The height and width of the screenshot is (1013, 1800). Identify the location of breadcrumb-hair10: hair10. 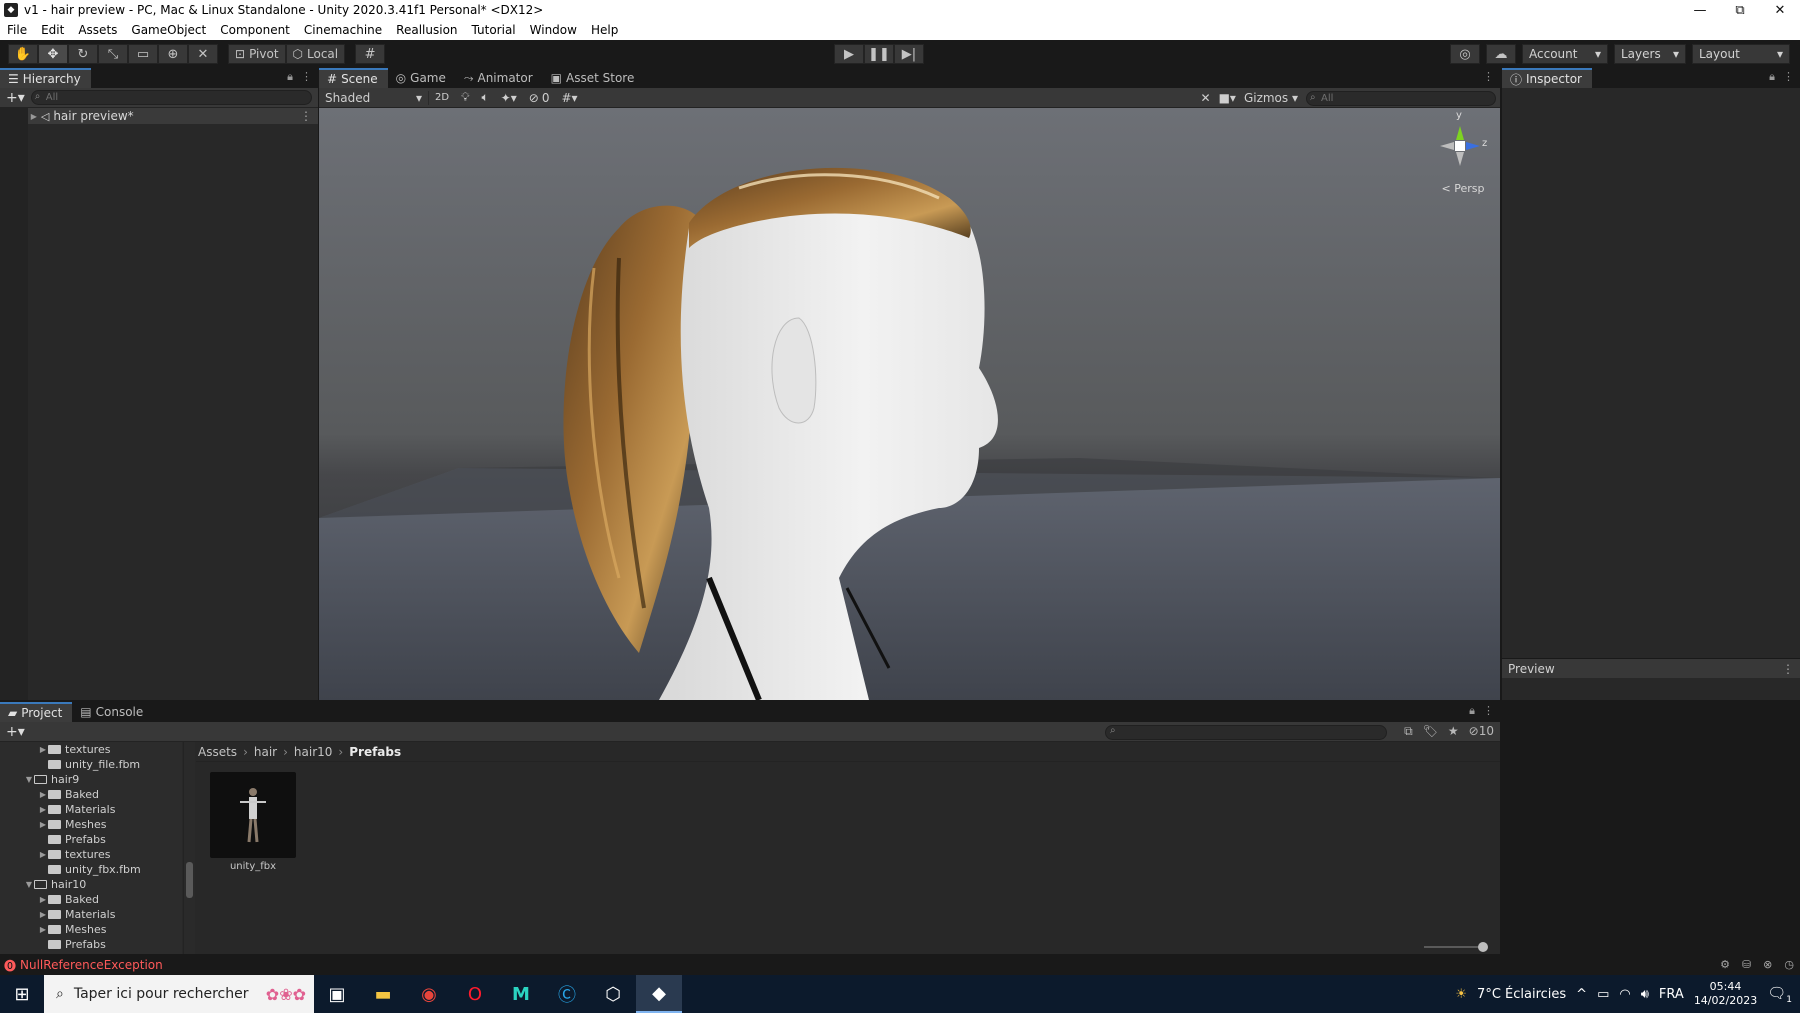
(313, 752).